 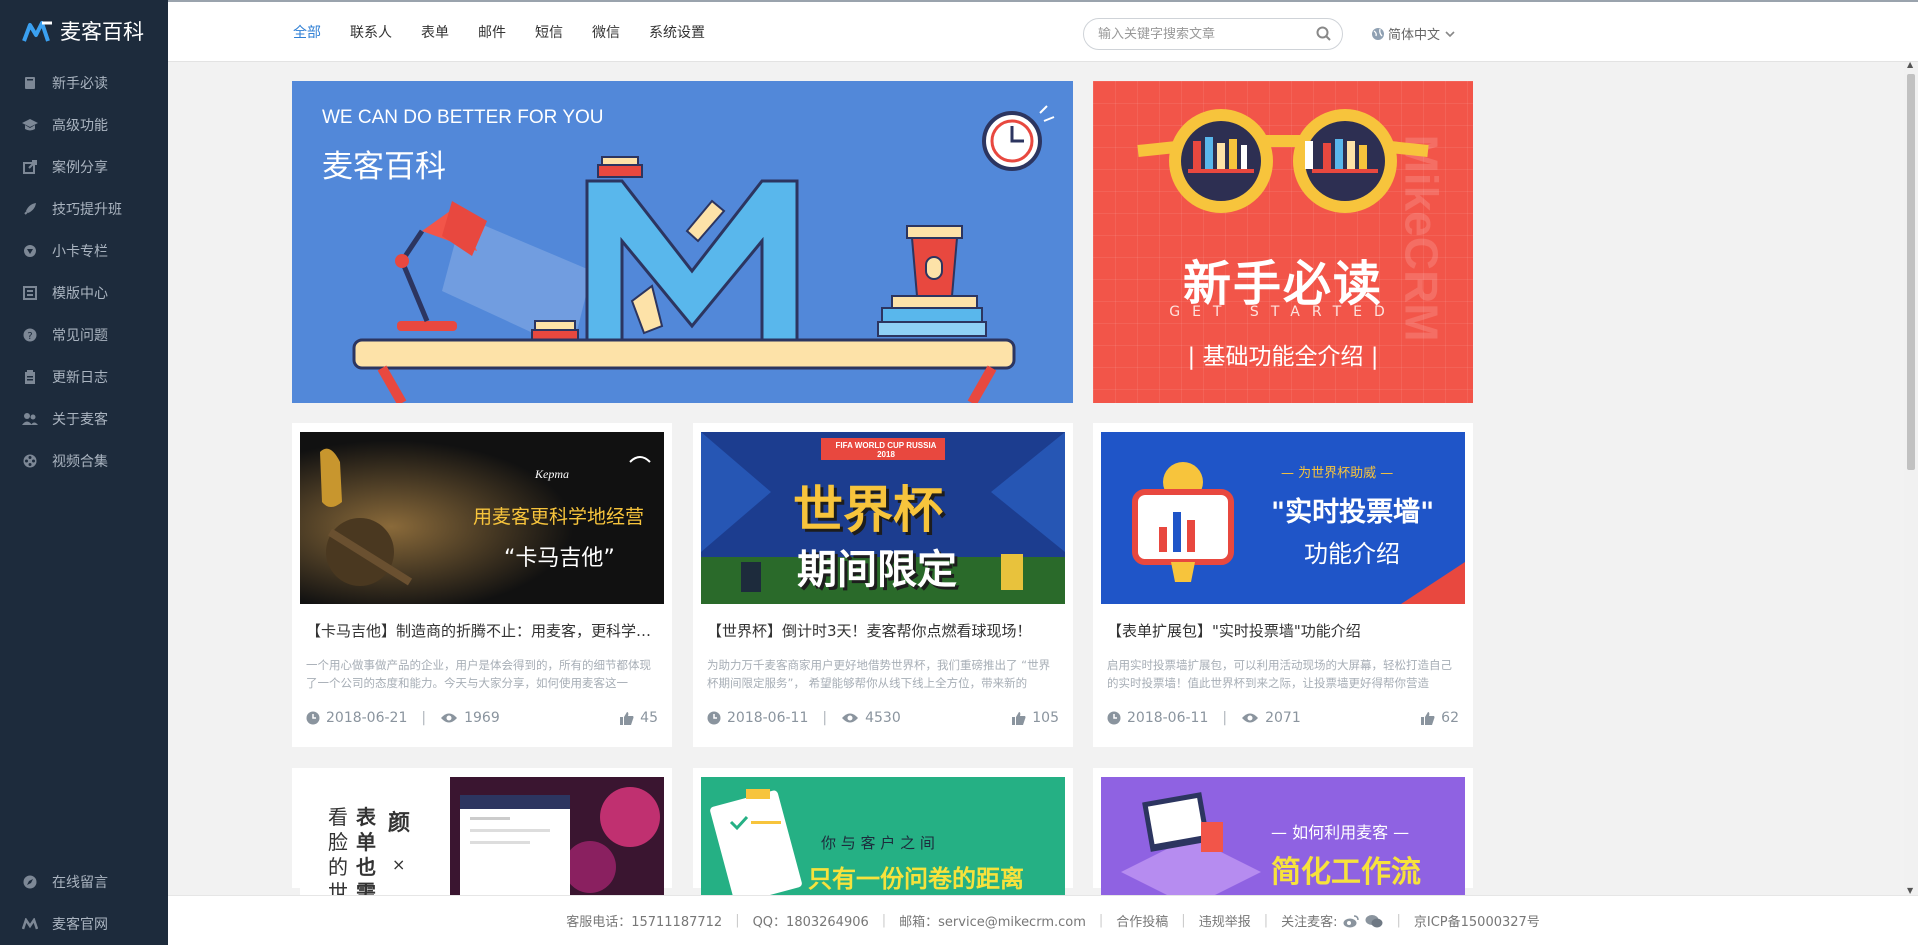 What do you see at coordinates (492, 32) in the screenshot?
I see `tab-email: 邮件` at bounding box center [492, 32].